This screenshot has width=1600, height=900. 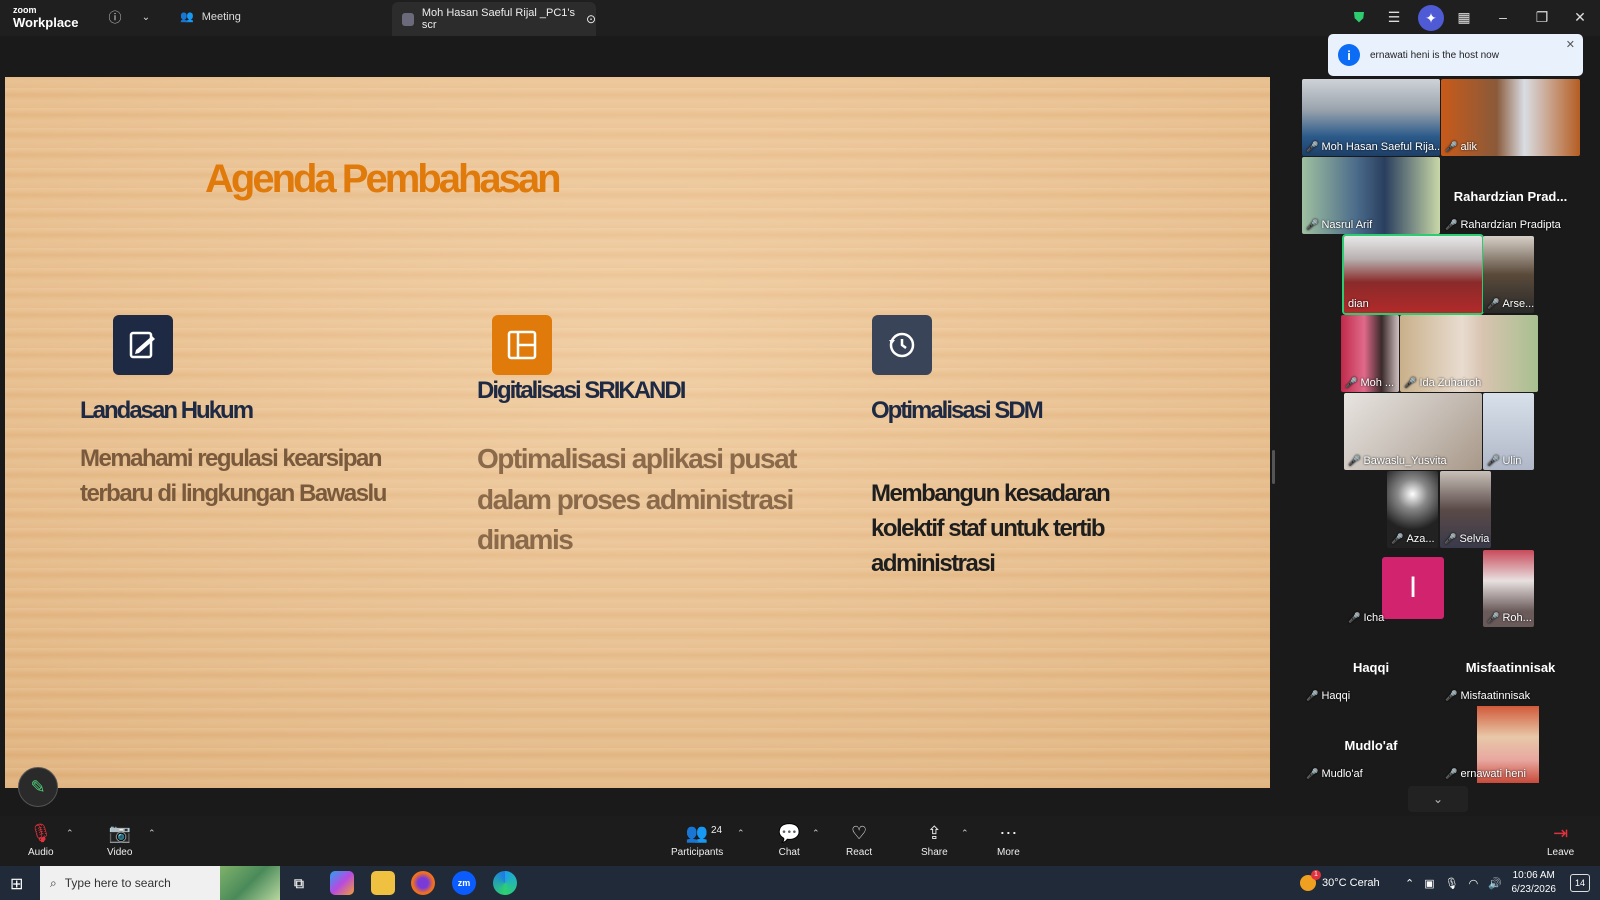 What do you see at coordinates (1503, 17) in the screenshot?
I see `minimize-icon: –` at bounding box center [1503, 17].